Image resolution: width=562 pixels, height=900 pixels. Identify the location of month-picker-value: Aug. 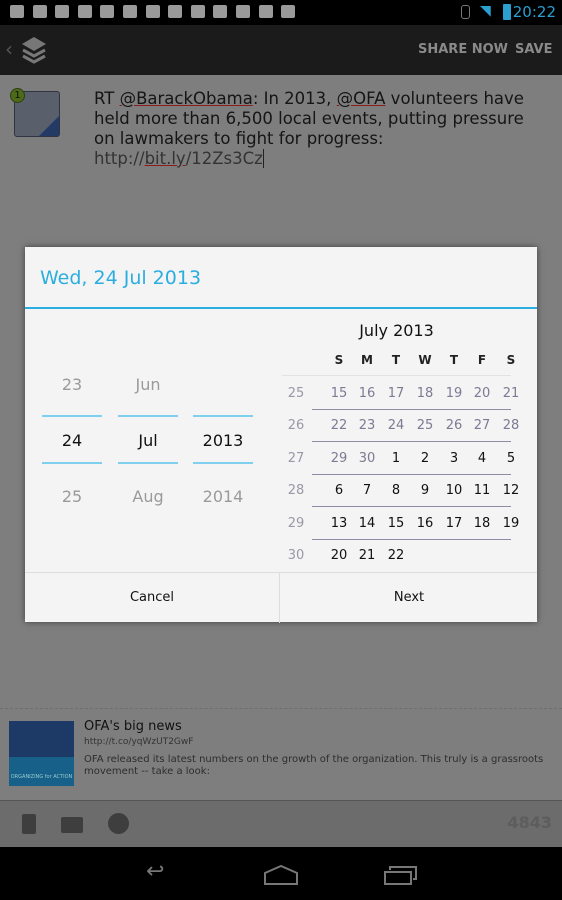
(148, 496).